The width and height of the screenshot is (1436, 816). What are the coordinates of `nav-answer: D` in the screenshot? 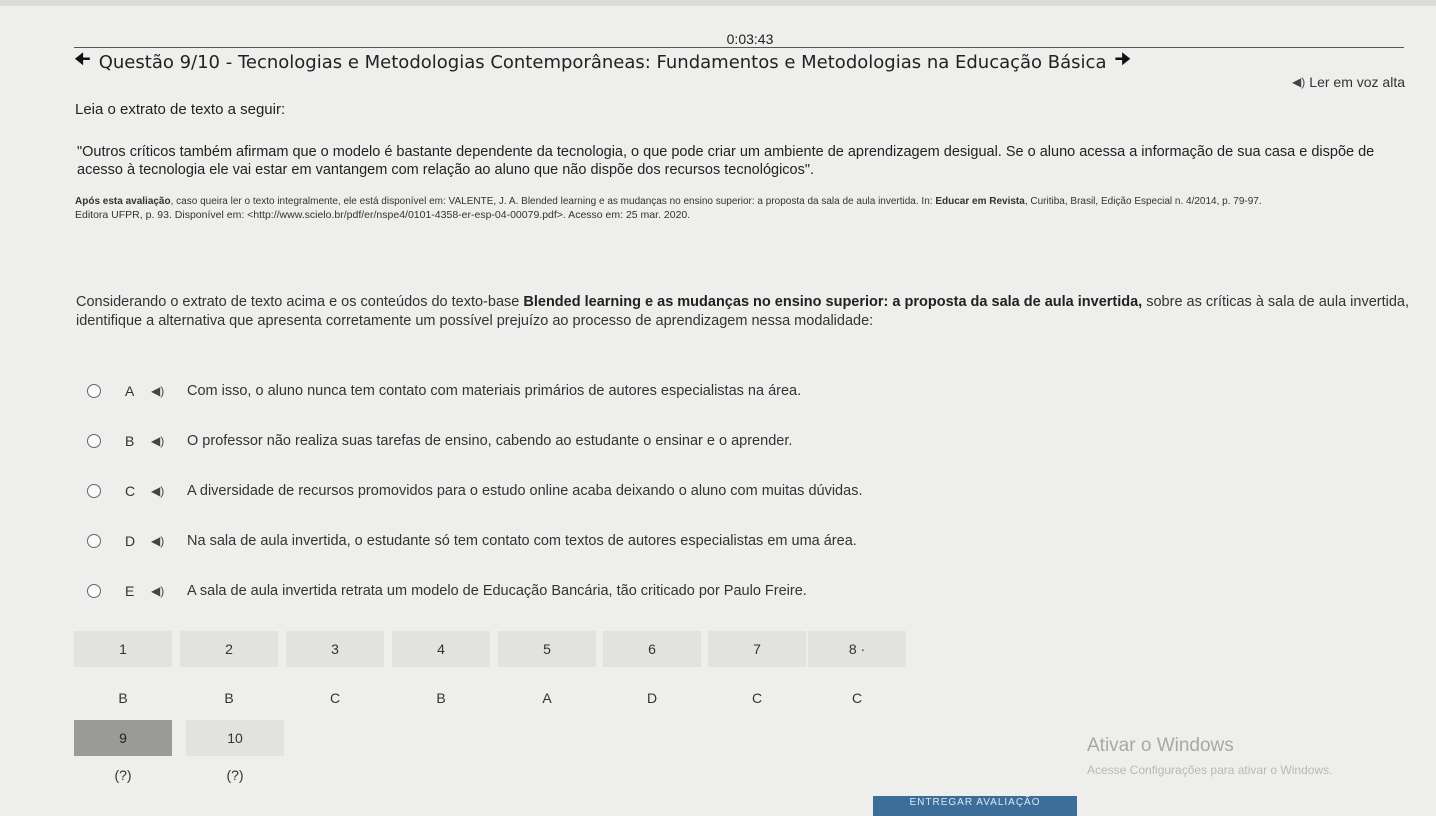 It's located at (652, 698).